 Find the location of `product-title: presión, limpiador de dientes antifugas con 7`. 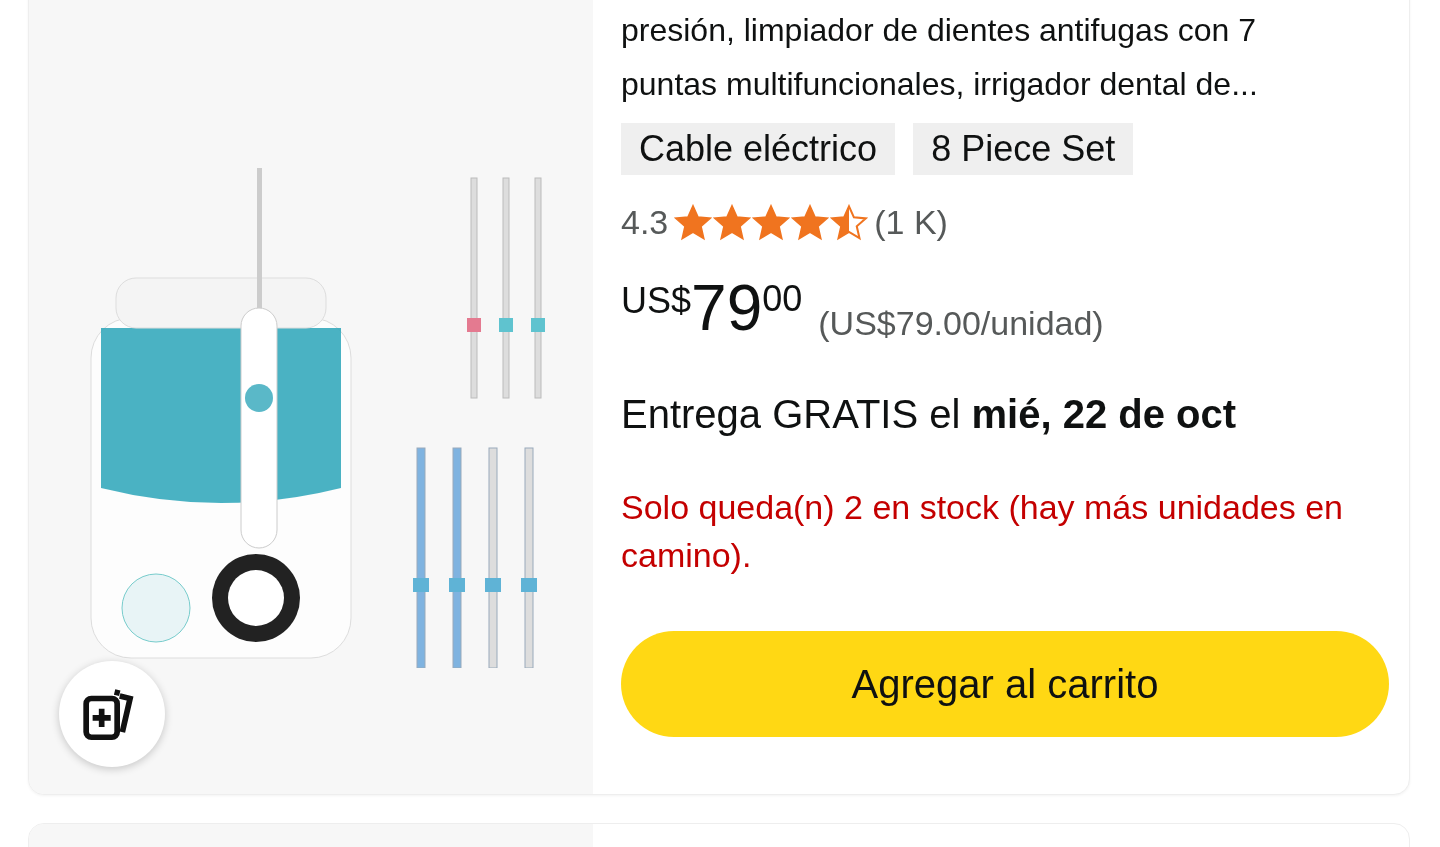

product-title: presión, limpiador de dientes antifugas con 7 is located at coordinates (1005, 30).